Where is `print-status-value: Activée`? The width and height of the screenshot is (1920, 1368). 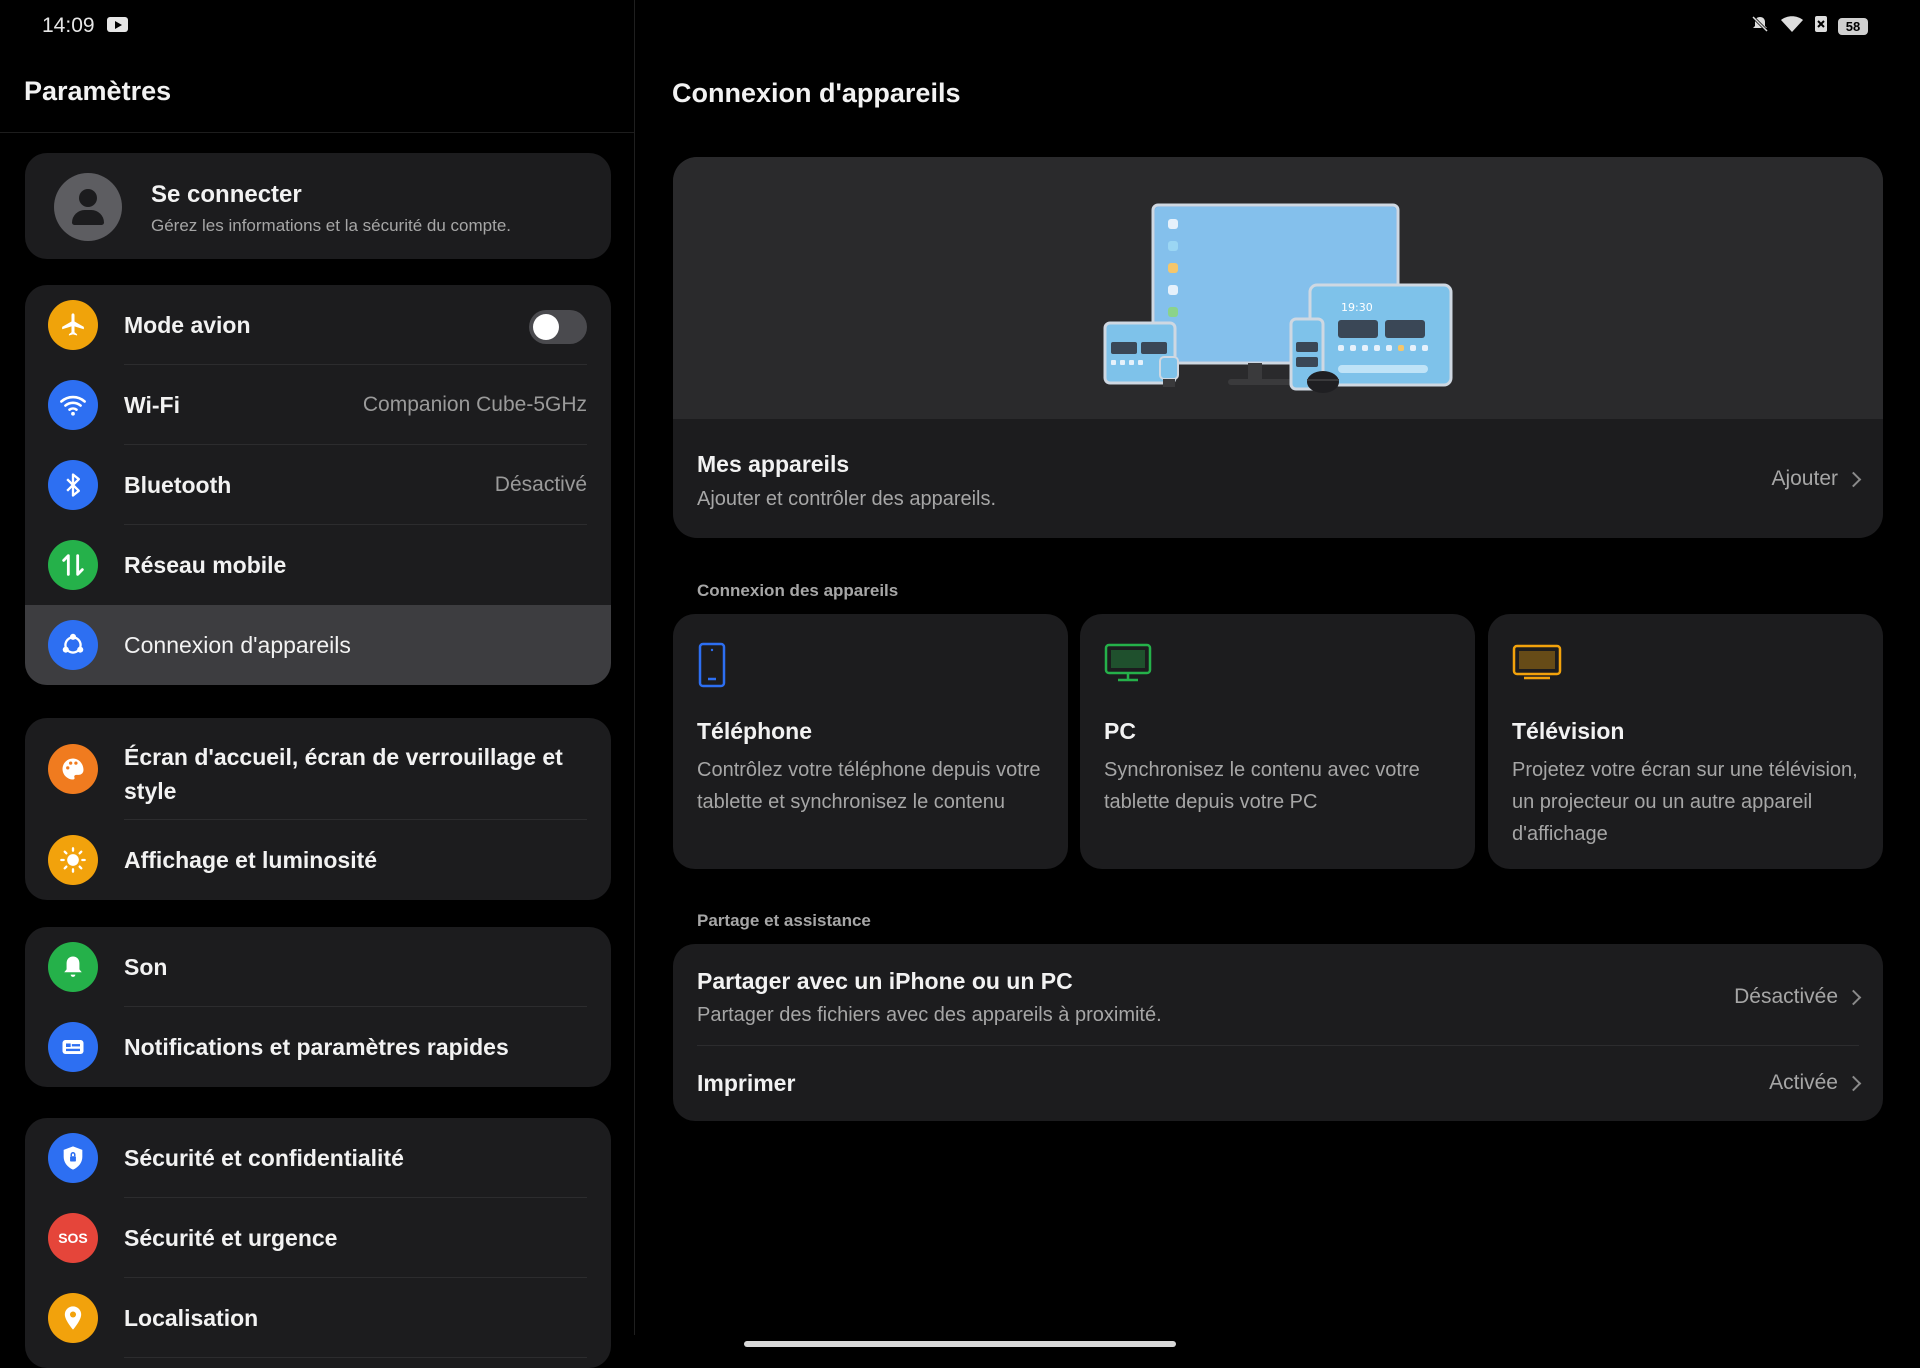 print-status-value: Activée is located at coordinates (1803, 1082).